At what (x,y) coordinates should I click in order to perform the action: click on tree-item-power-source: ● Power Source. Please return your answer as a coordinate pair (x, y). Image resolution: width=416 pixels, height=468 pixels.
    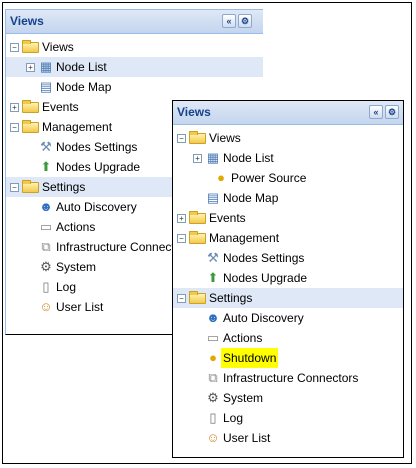
    Looking at the image, I should click on (288, 178).